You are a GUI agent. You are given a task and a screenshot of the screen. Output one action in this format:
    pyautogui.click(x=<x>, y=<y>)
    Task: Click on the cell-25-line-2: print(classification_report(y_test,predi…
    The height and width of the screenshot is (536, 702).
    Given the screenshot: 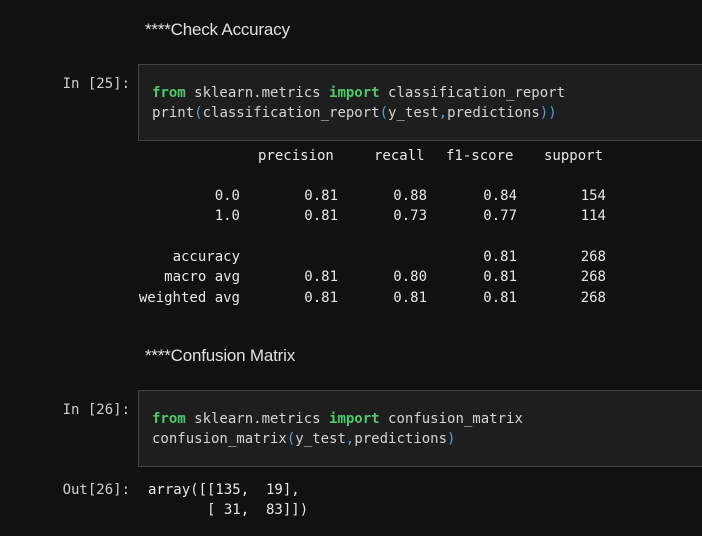 What is the action you would take?
    pyautogui.click(x=354, y=113)
    